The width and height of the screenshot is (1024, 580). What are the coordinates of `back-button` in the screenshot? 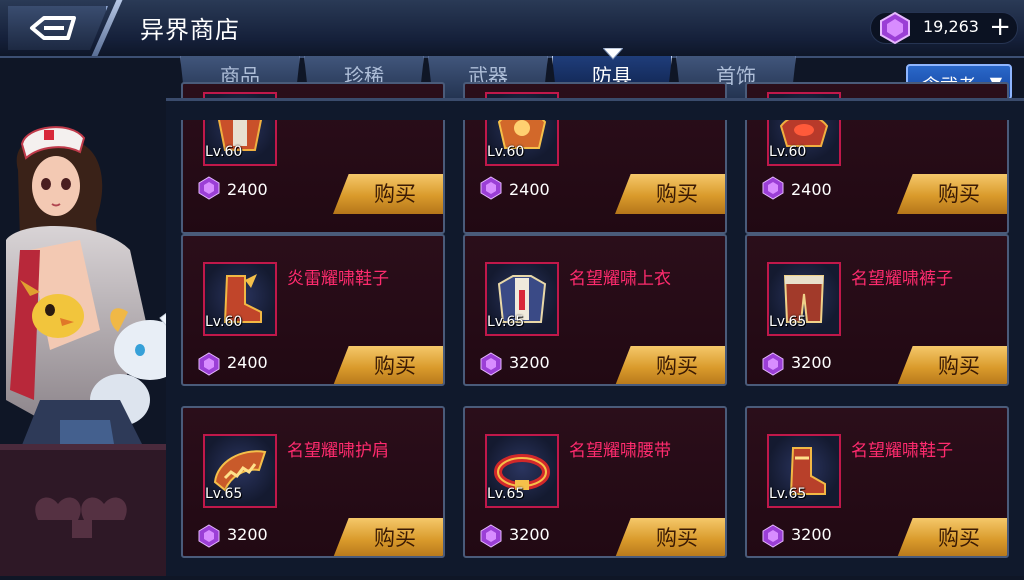 It's located at (58, 28).